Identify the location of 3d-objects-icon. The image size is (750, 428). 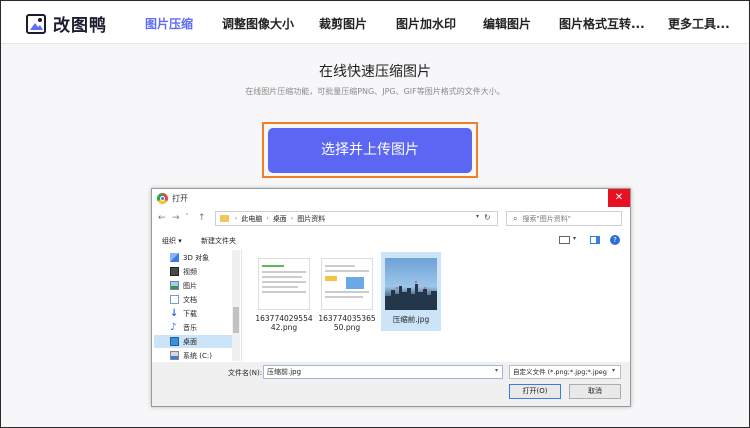
(174, 257).